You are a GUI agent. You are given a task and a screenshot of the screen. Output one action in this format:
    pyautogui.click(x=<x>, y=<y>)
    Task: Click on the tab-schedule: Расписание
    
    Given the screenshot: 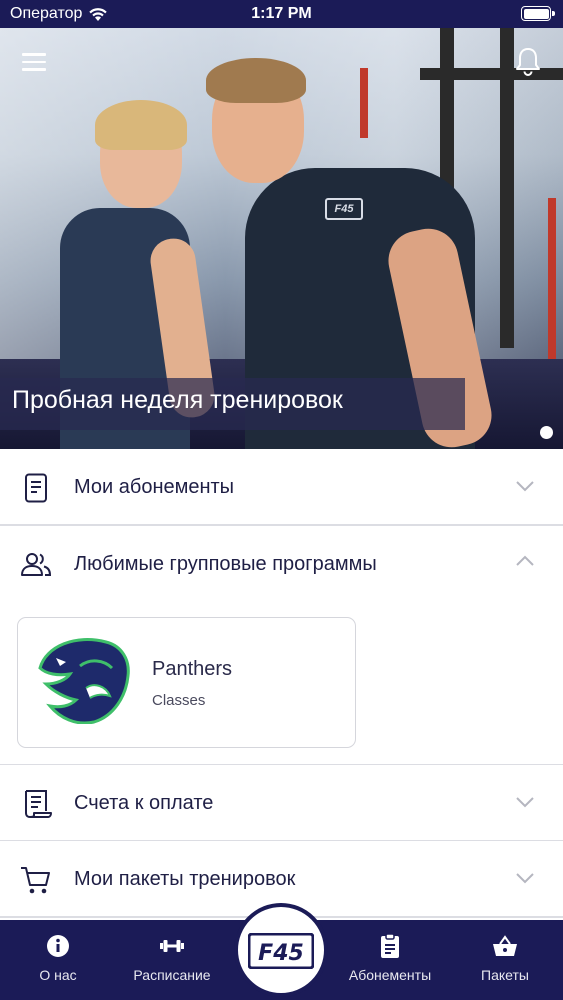 What is the action you would take?
    pyautogui.click(x=172, y=960)
    